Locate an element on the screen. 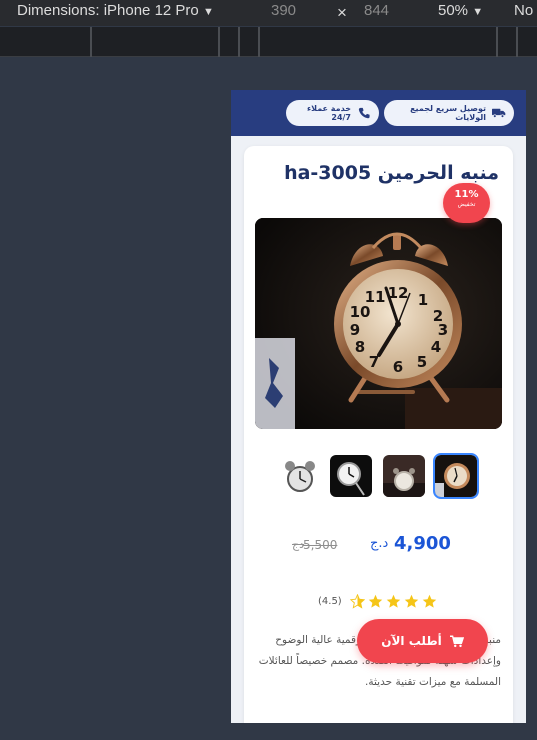  svg-text: 9 is located at coordinates (355, 330).